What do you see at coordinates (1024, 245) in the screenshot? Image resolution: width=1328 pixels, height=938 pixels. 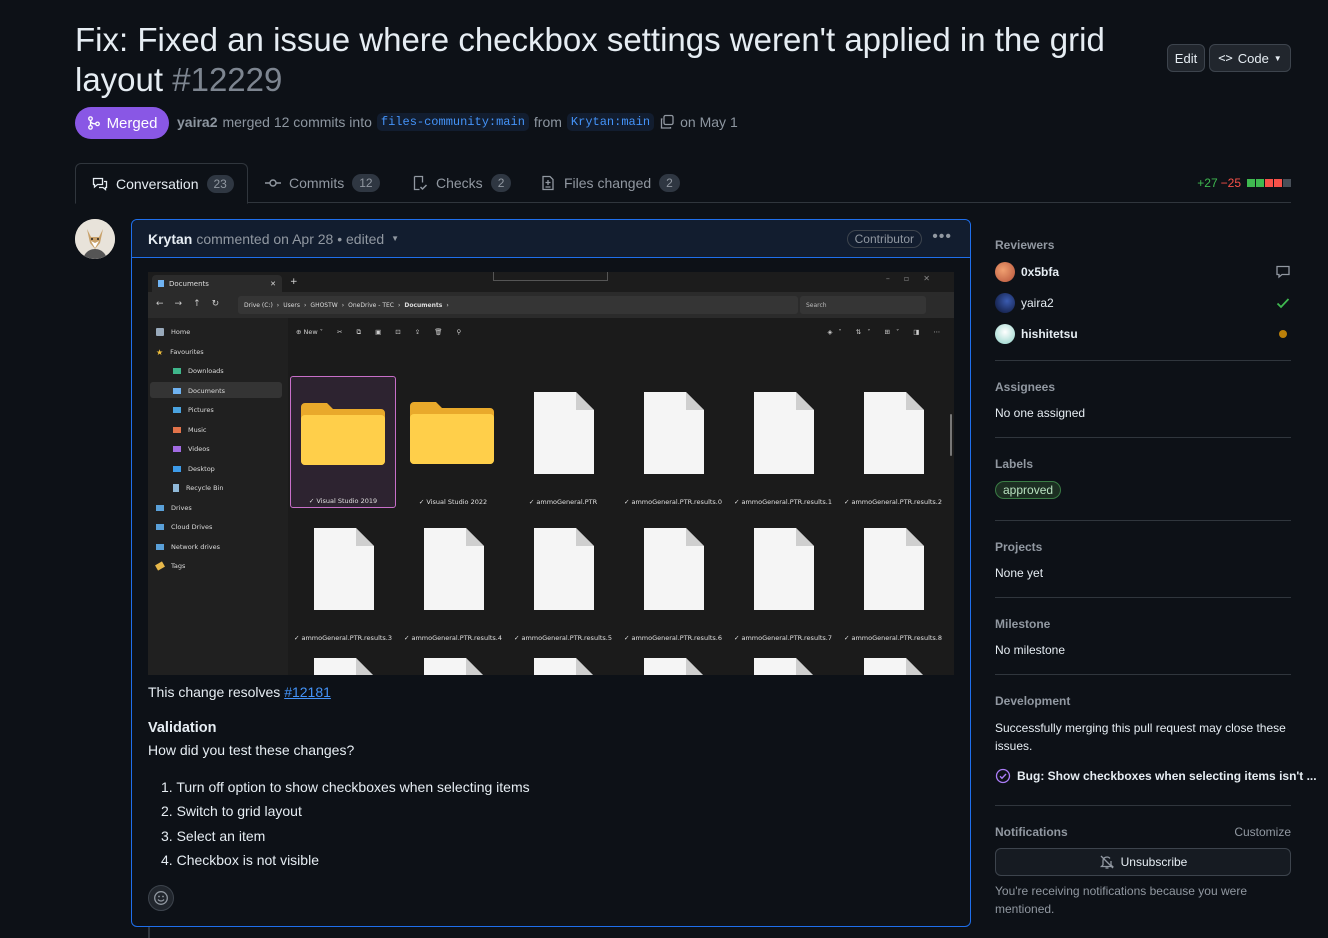 I see `reviewers-heading: Reviewers` at bounding box center [1024, 245].